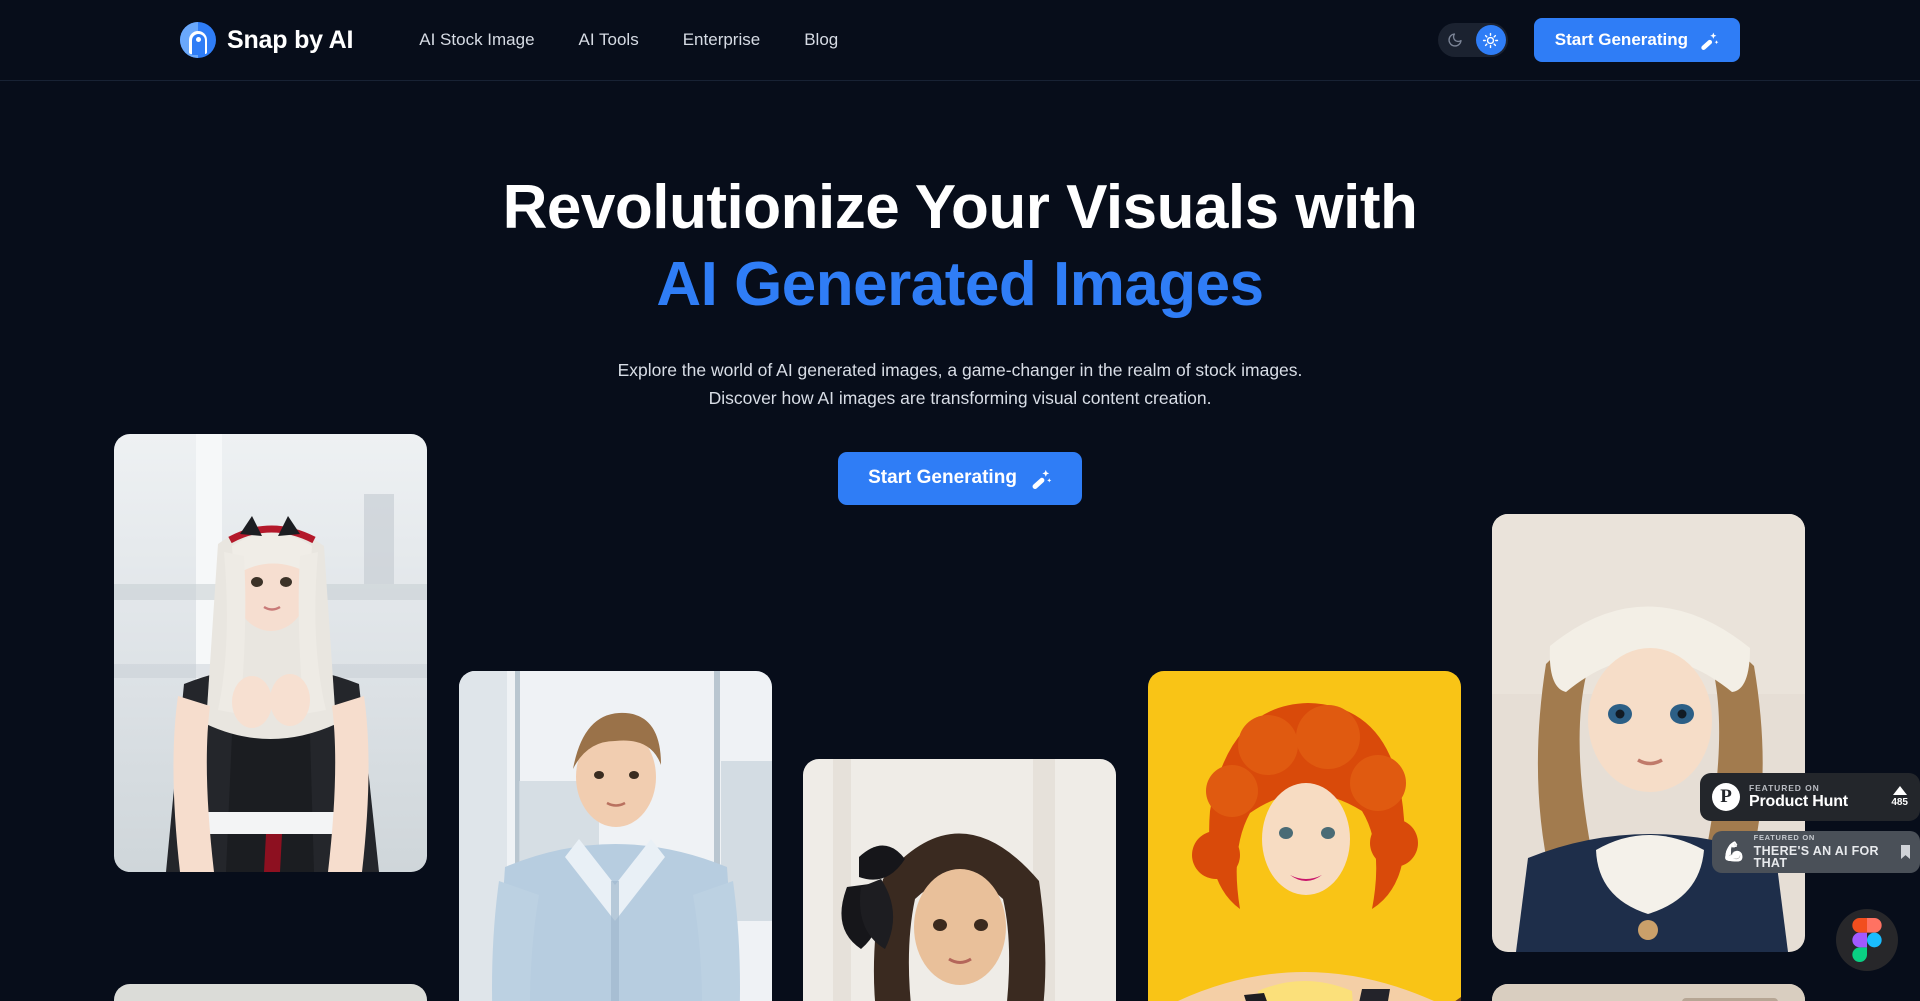 The height and width of the screenshot is (1001, 1920). Describe the element at coordinates (1734, 852) in the screenshot. I see `flexed-biceps-icon: 💪` at that location.